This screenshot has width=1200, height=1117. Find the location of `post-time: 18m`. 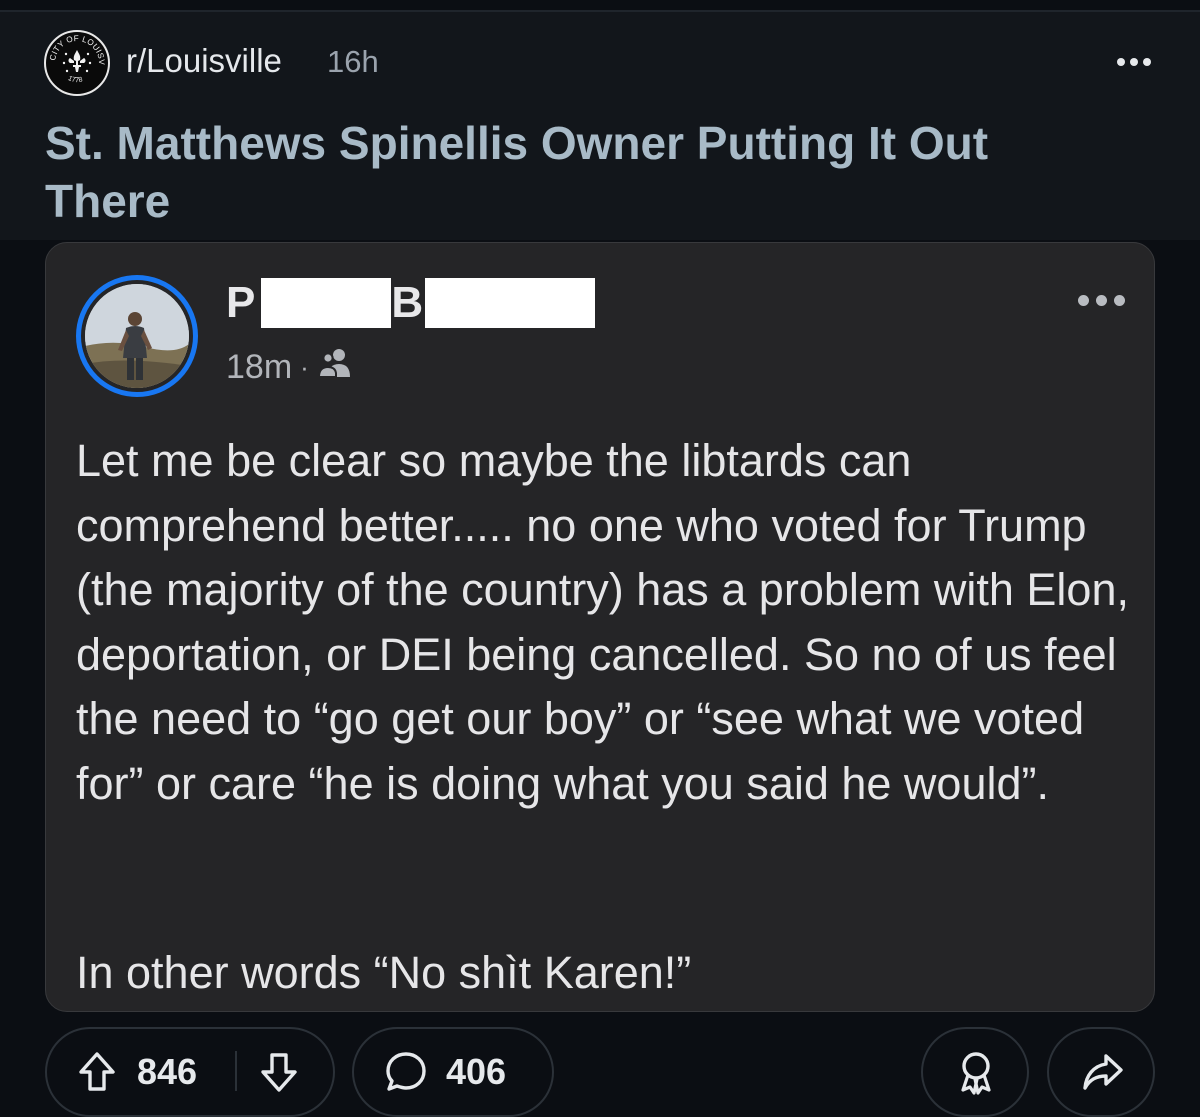

post-time: 18m is located at coordinates (259, 366).